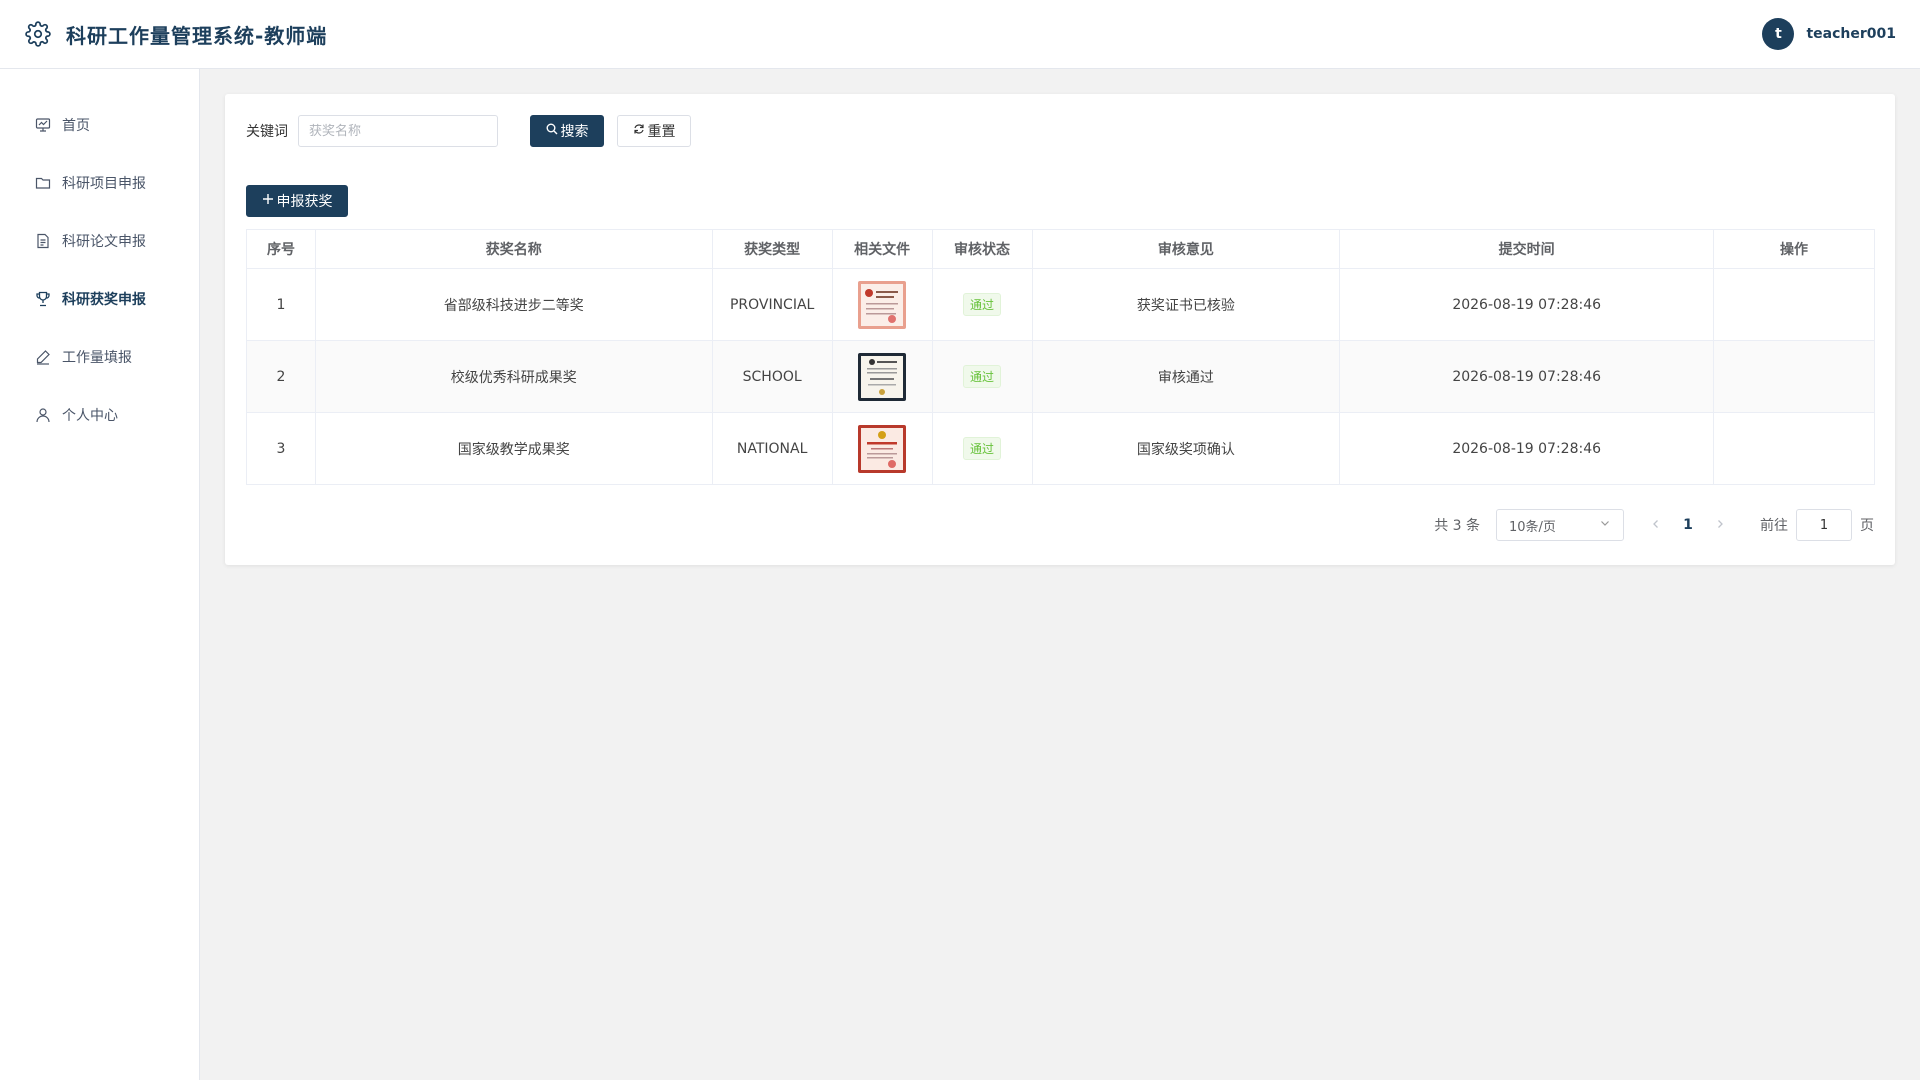 The image size is (1920, 1080). I want to click on sidebar-item-profile: 个人中心, so click(99, 415).